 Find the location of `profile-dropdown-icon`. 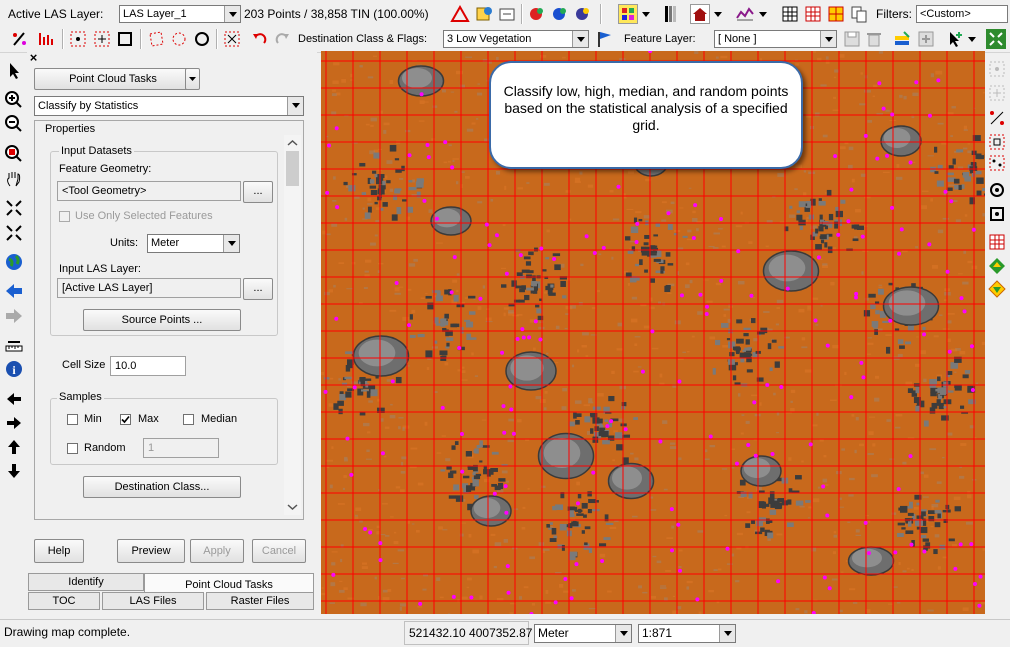

profile-dropdown-icon is located at coordinates (763, 14).